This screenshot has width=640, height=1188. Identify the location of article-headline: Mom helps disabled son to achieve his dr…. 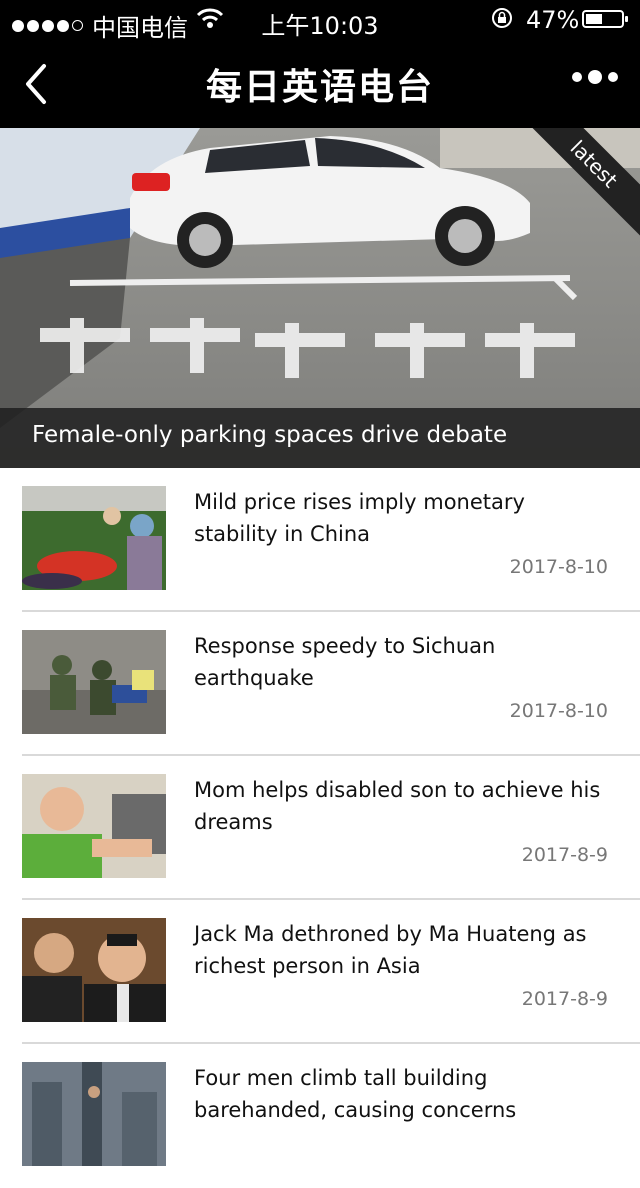
(397, 806).